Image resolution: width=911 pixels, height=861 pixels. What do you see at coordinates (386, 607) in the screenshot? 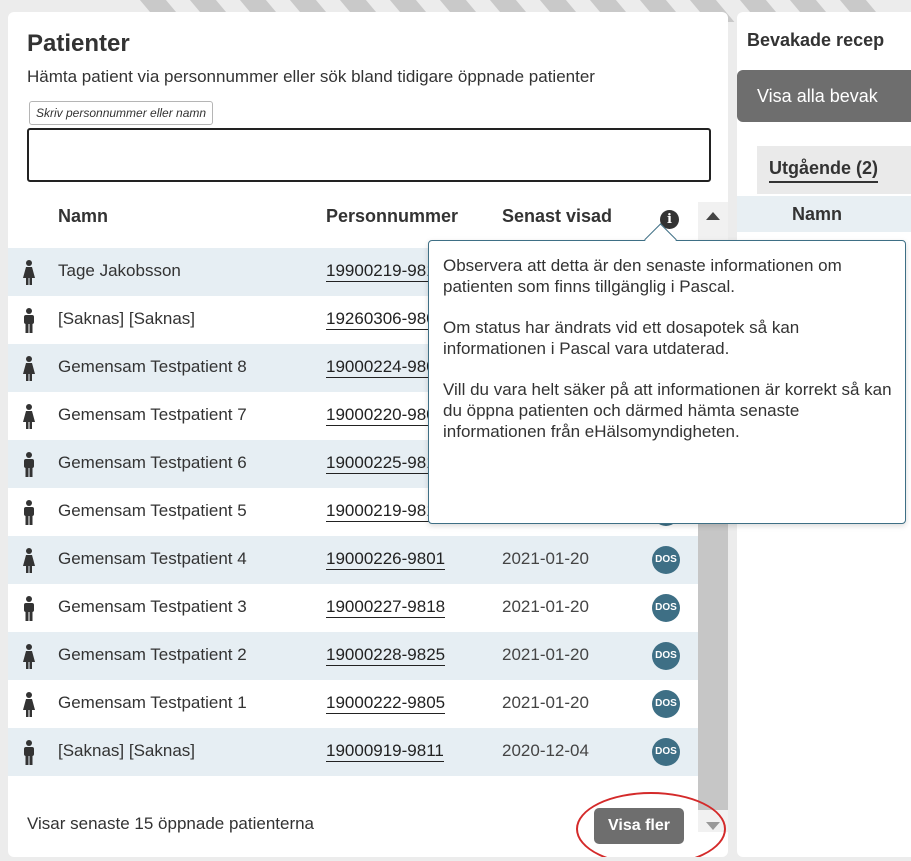
I see `patient-pnr-link: 19000227-9818` at bounding box center [386, 607].